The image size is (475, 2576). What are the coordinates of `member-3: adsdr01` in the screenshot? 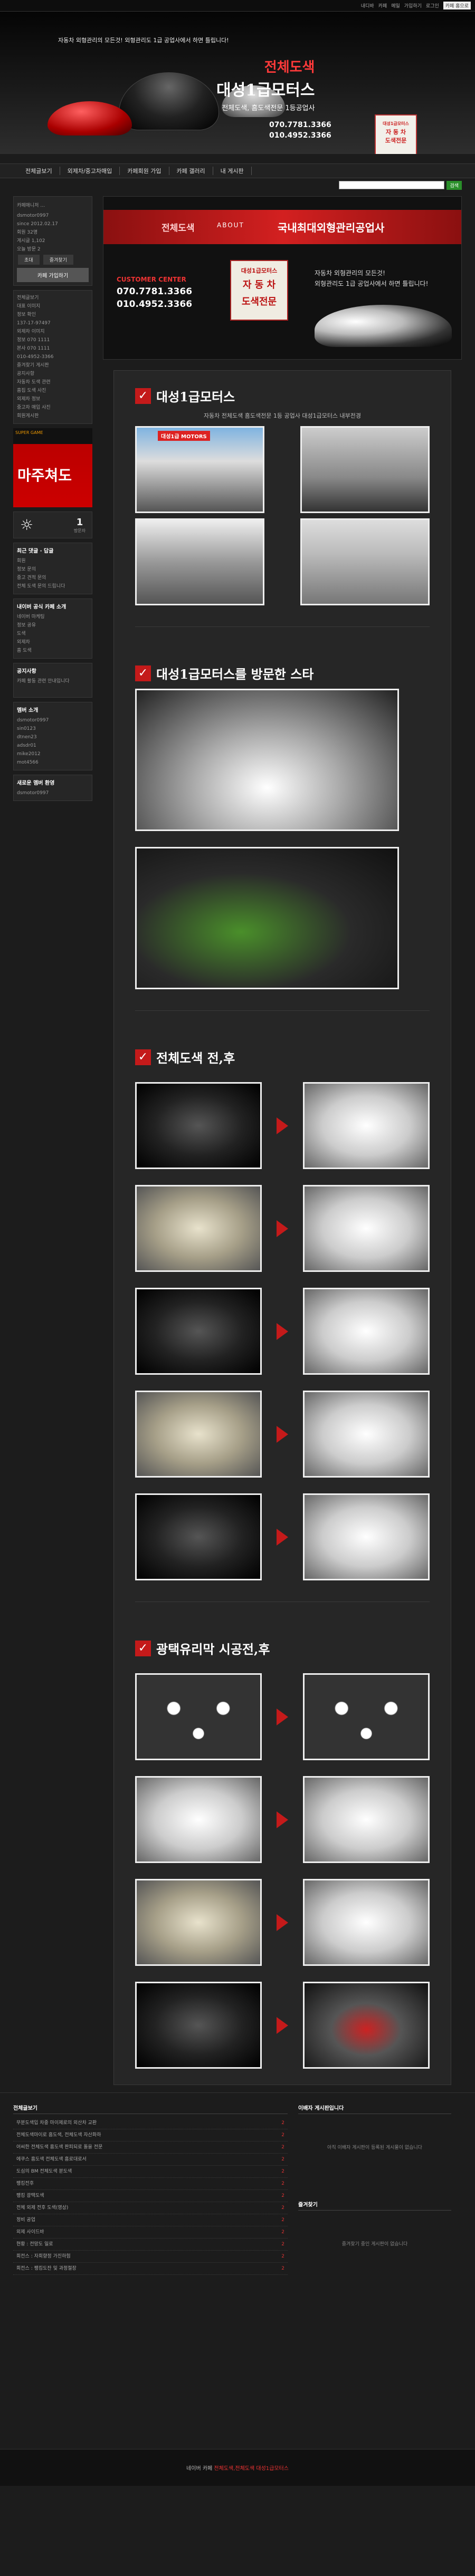 It's located at (53, 745).